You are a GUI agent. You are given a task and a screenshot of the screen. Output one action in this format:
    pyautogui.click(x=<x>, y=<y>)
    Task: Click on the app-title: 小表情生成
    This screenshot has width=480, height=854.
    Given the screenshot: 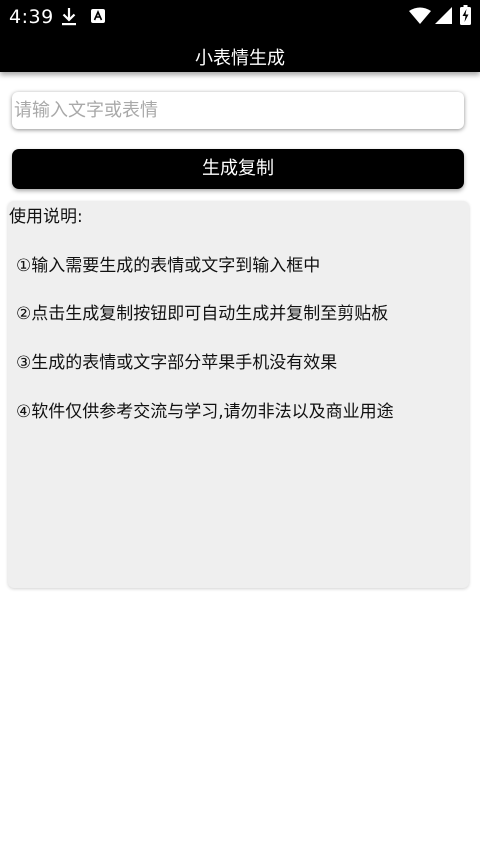 What is the action you would take?
    pyautogui.click(x=240, y=58)
    